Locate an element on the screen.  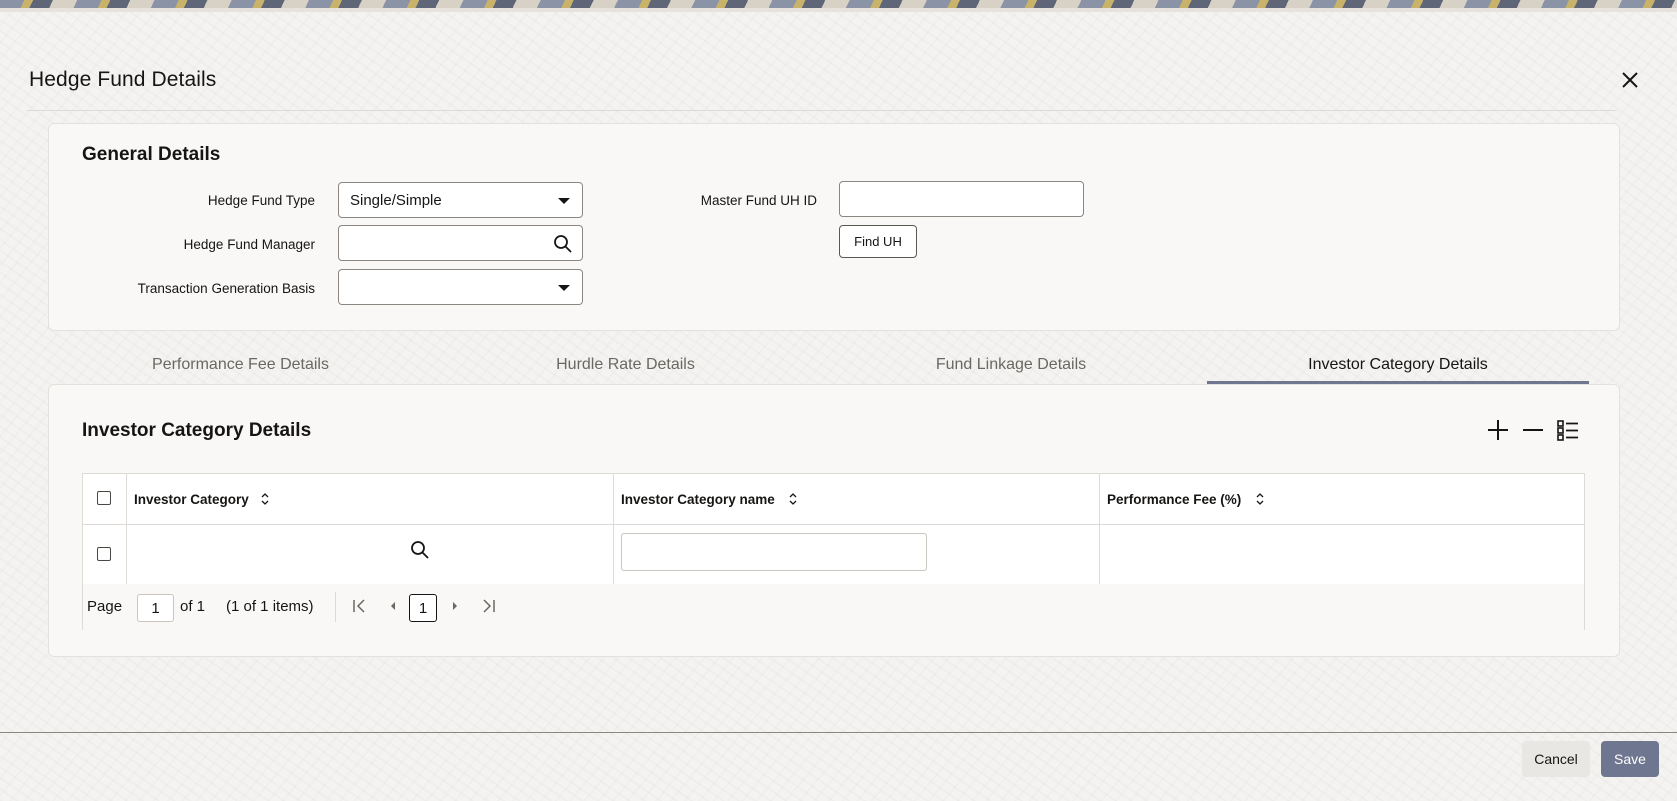
title-divider is located at coordinates (822, 110).